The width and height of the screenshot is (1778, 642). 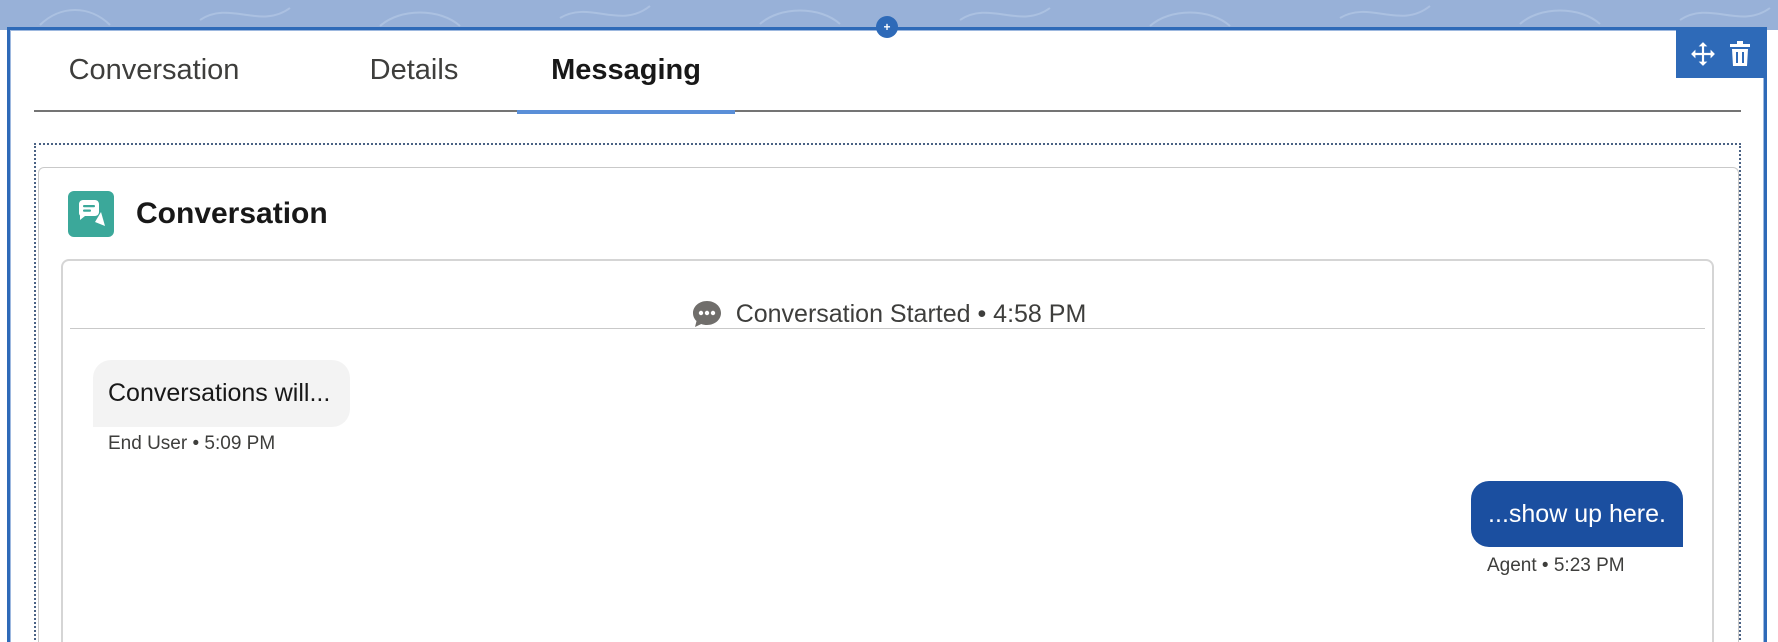 What do you see at coordinates (1556, 565) in the screenshot?
I see `message-meta-agent: Agent • 5:23 PM` at bounding box center [1556, 565].